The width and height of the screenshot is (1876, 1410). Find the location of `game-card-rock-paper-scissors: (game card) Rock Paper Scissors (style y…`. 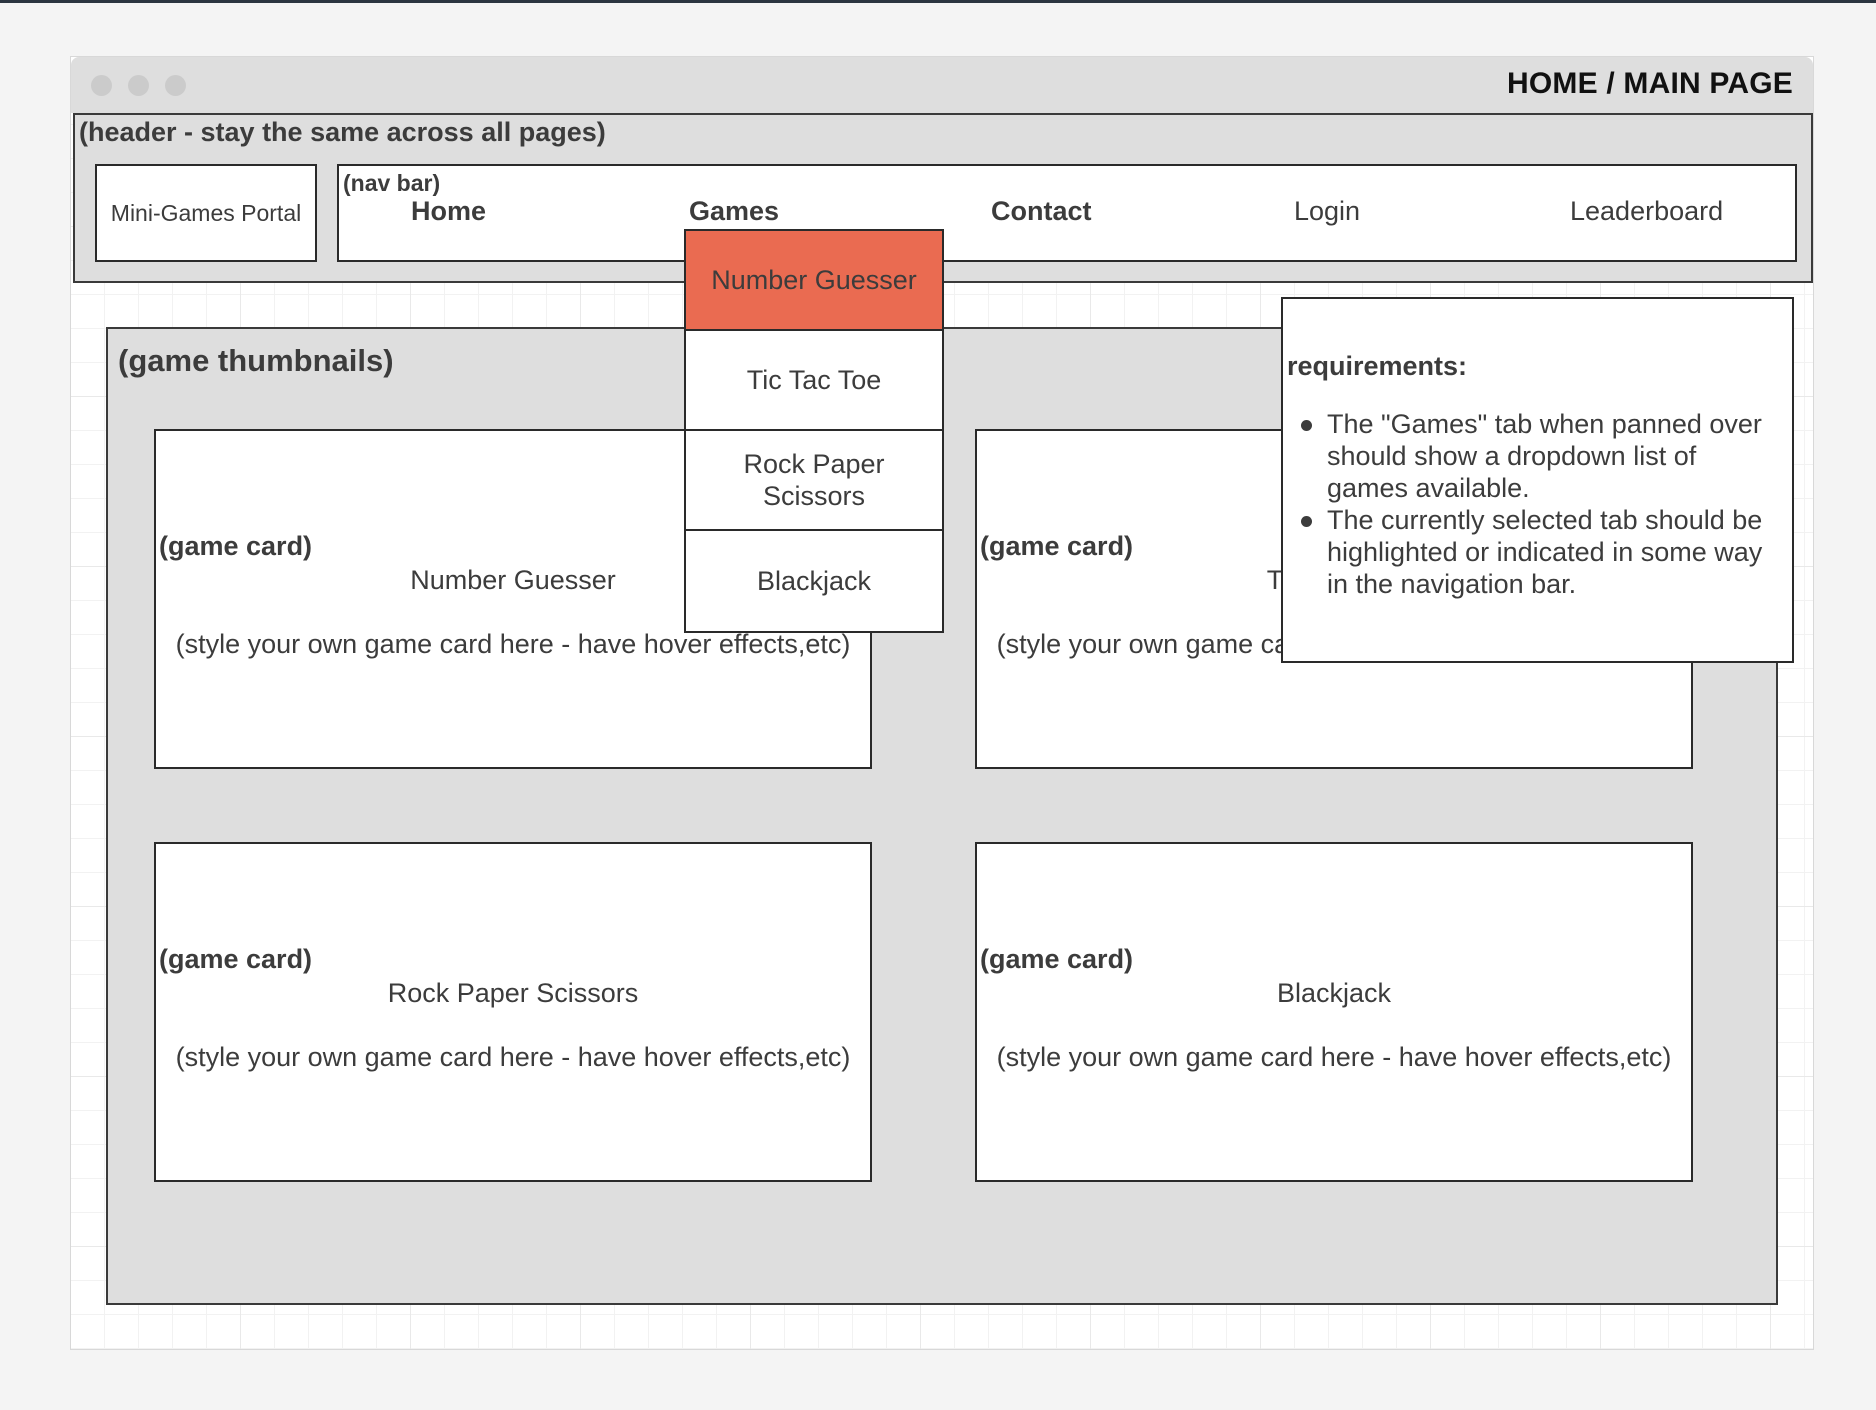

game-card-rock-paper-scissors: (game card) Rock Paper Scissors (style y… is located at coordinates (513, 1012).